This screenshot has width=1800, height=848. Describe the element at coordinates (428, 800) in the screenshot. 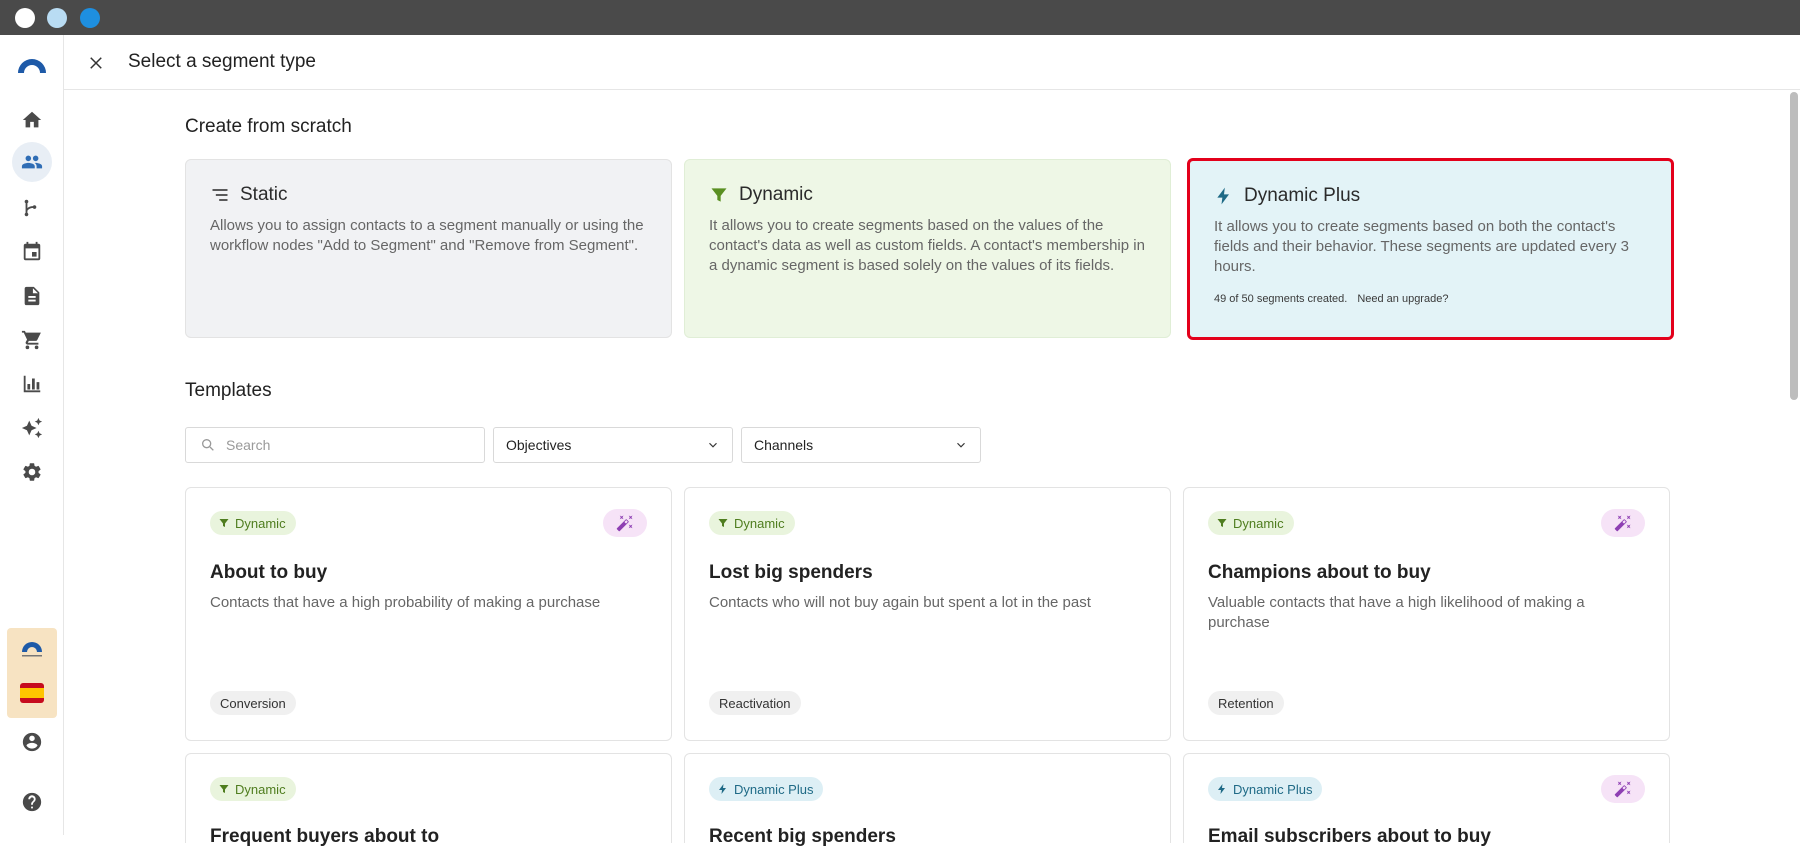

I see `template-card-frequent-buyers: Dynamic Frequent buyers about to` at that location.